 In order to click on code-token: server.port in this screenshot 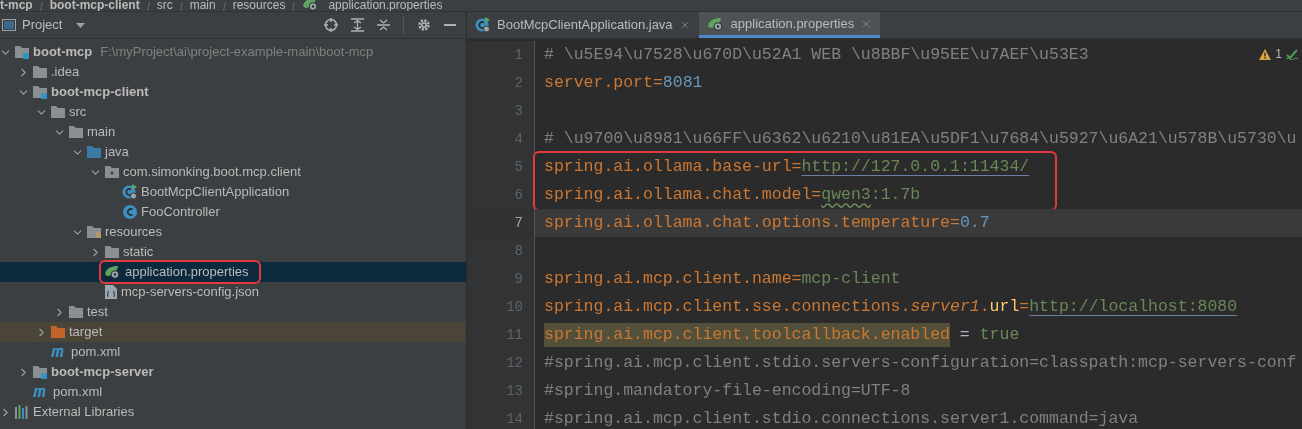, I will do `click(598, 82)`.